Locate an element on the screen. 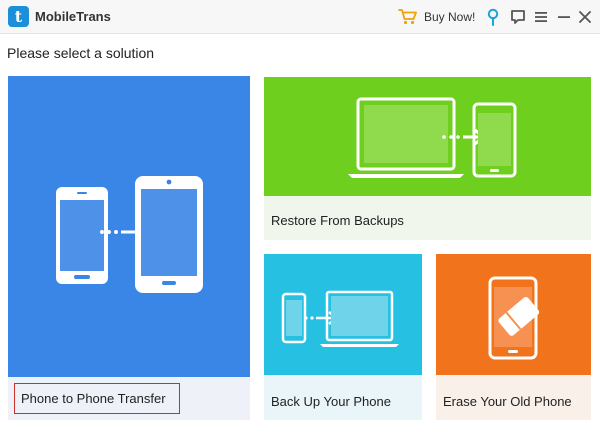  phone-to-laptop-icon is located at coordinates (340, 318).